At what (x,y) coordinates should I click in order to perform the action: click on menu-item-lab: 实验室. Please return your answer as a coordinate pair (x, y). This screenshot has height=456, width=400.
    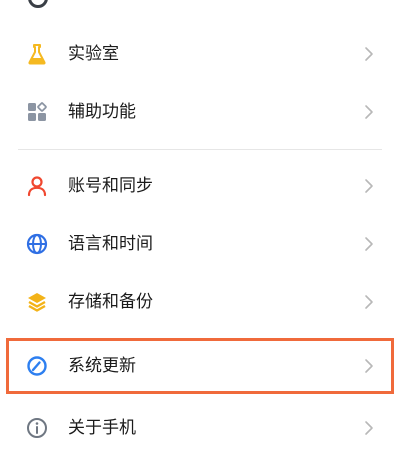
    Looking at the image, I should click on (200, 54).